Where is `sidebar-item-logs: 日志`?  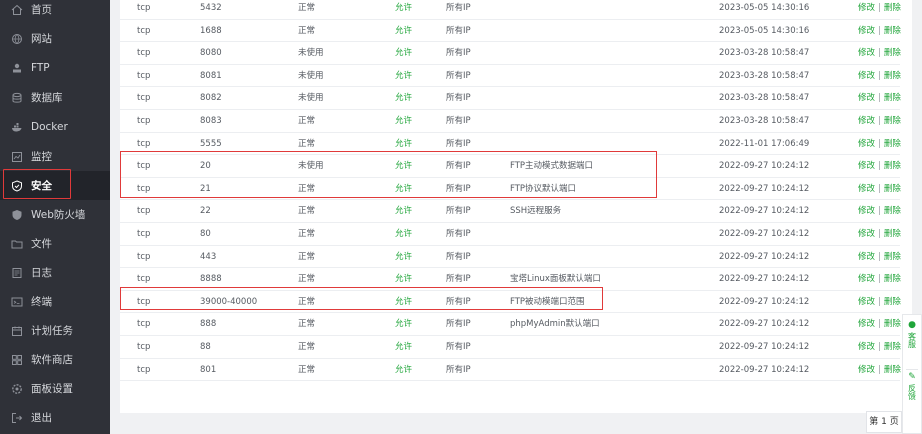
sidebar-item-logs: 日志 is located at coordinates (55, 272).